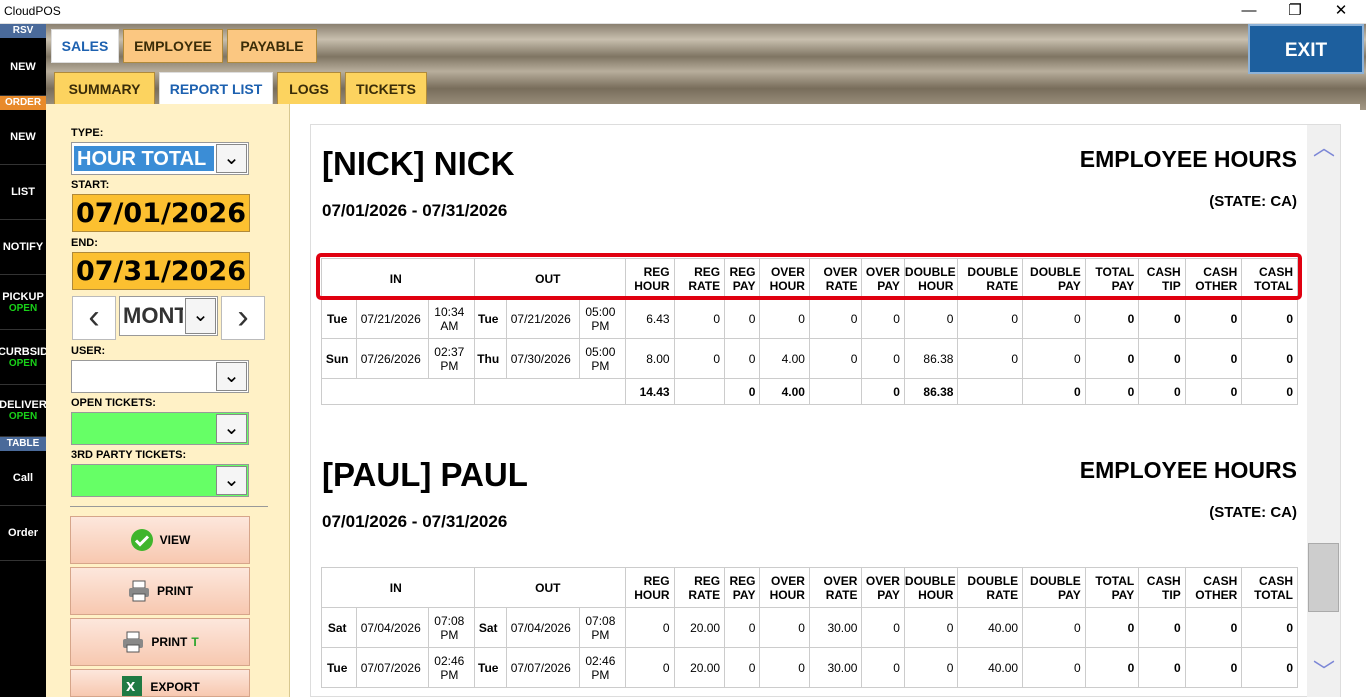 The height and width of the screenshot is (698, 1366). I want to click on order-button: Order, so click(23, 533).